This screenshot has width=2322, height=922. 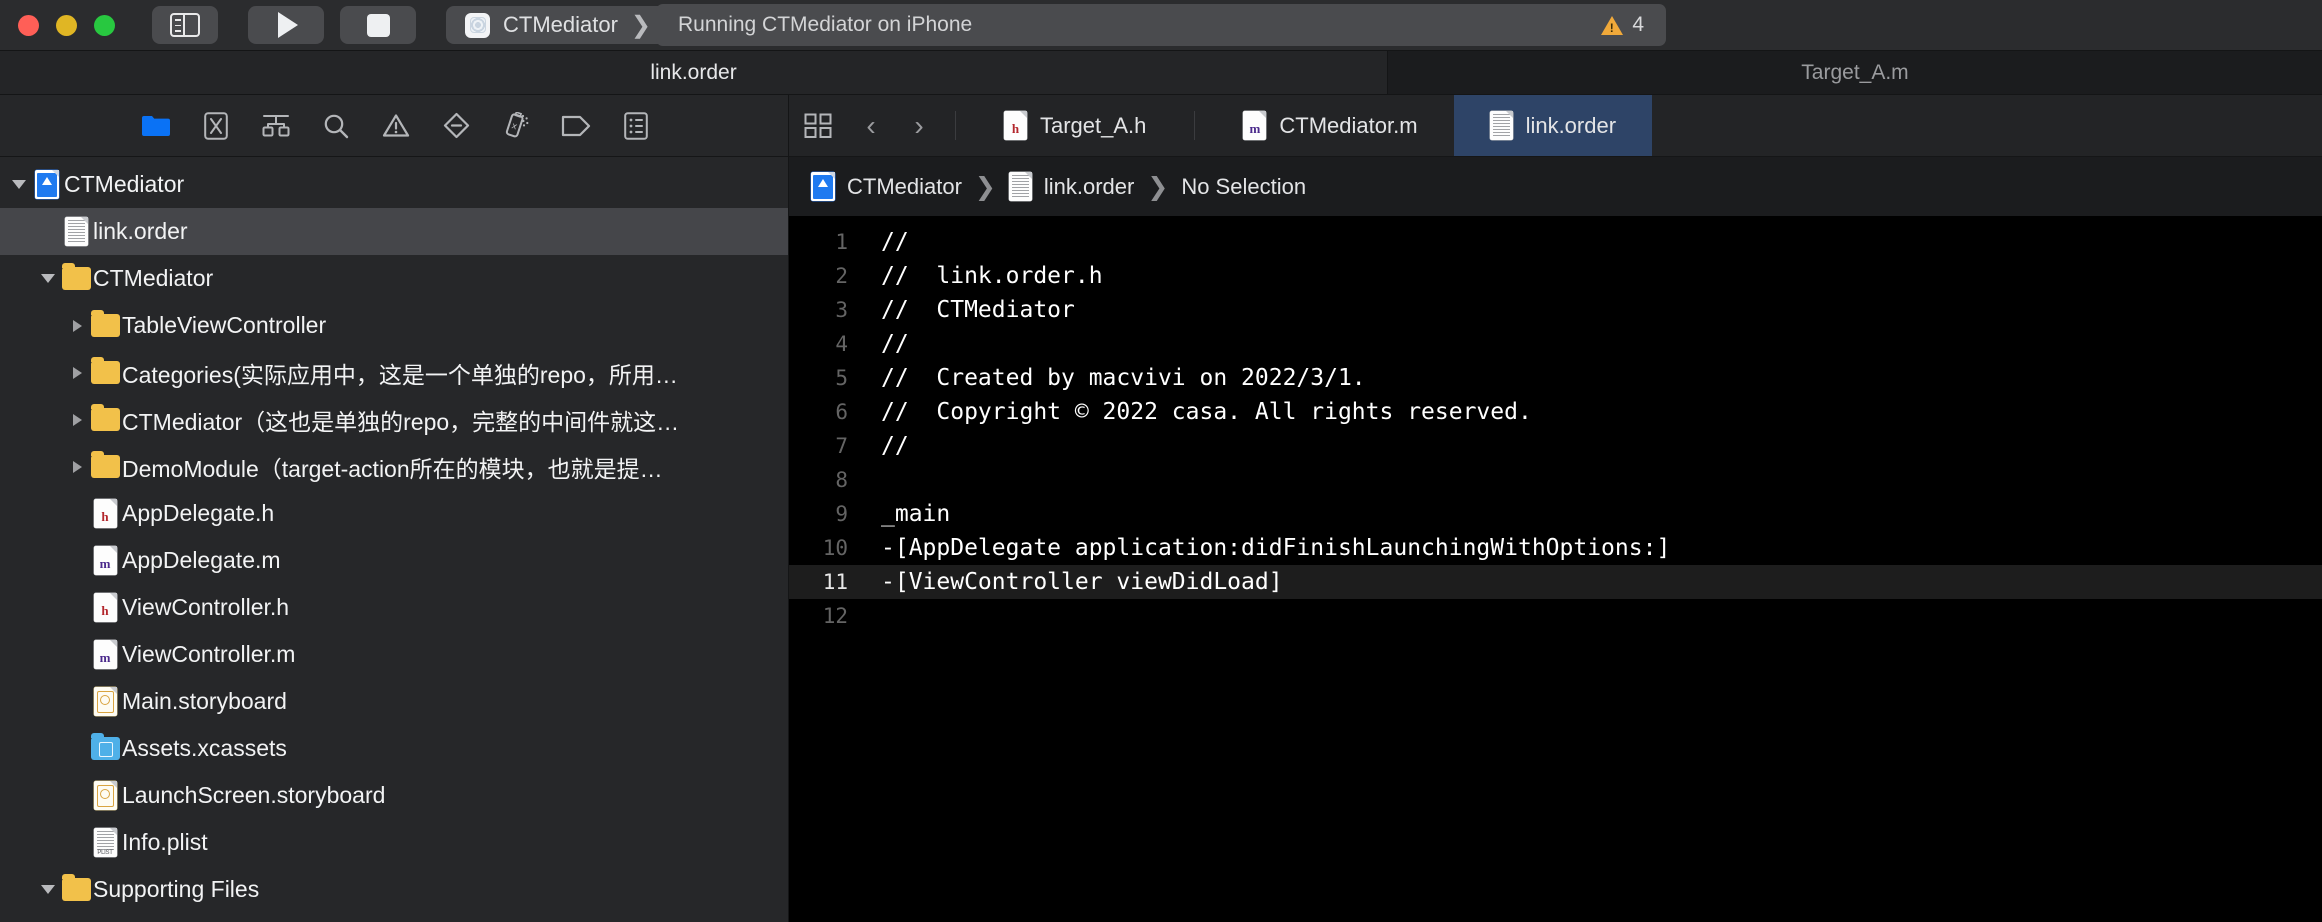 I want to click on tree-row: Main.storyboard, so click(x=394, y=701).